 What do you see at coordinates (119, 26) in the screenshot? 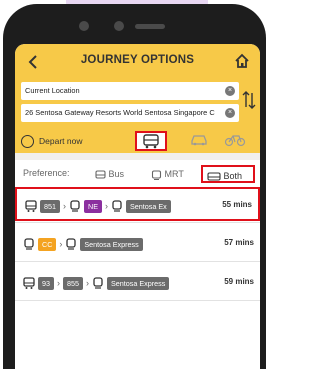
I see `sensor-dot` at bounding box center [119, 26].